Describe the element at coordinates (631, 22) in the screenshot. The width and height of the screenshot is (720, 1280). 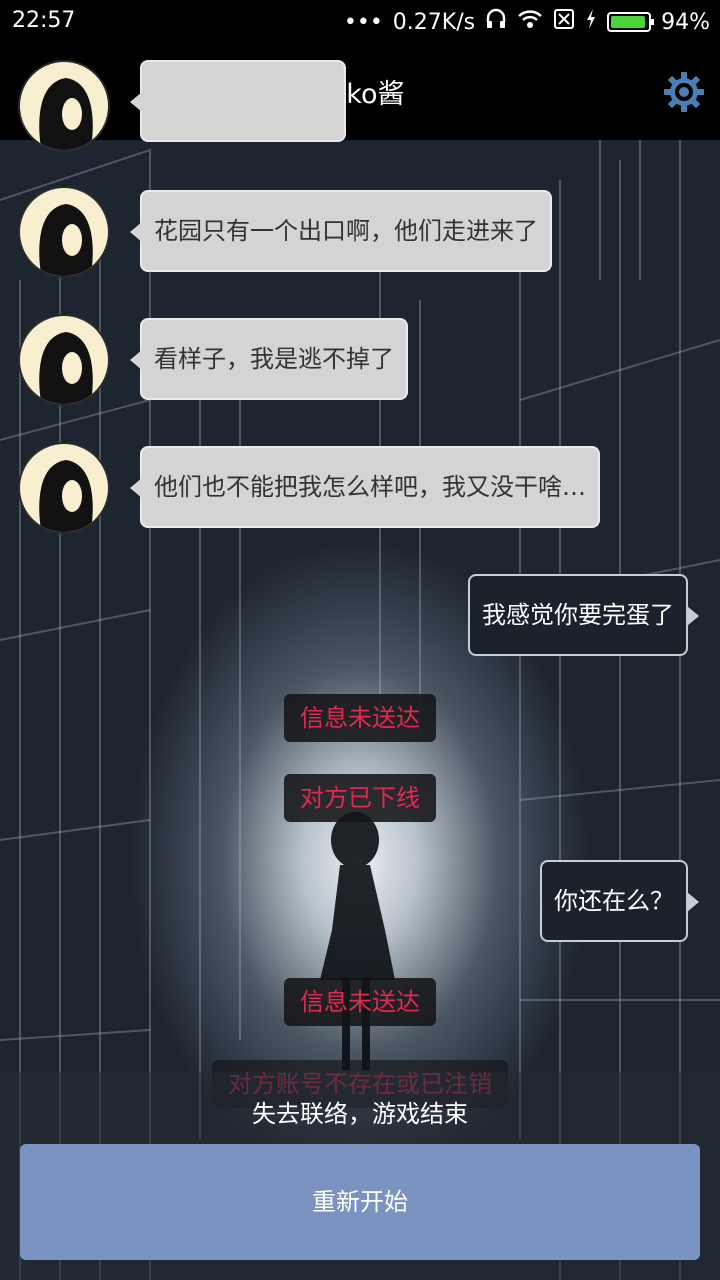
I see `battery-icon` at that location.